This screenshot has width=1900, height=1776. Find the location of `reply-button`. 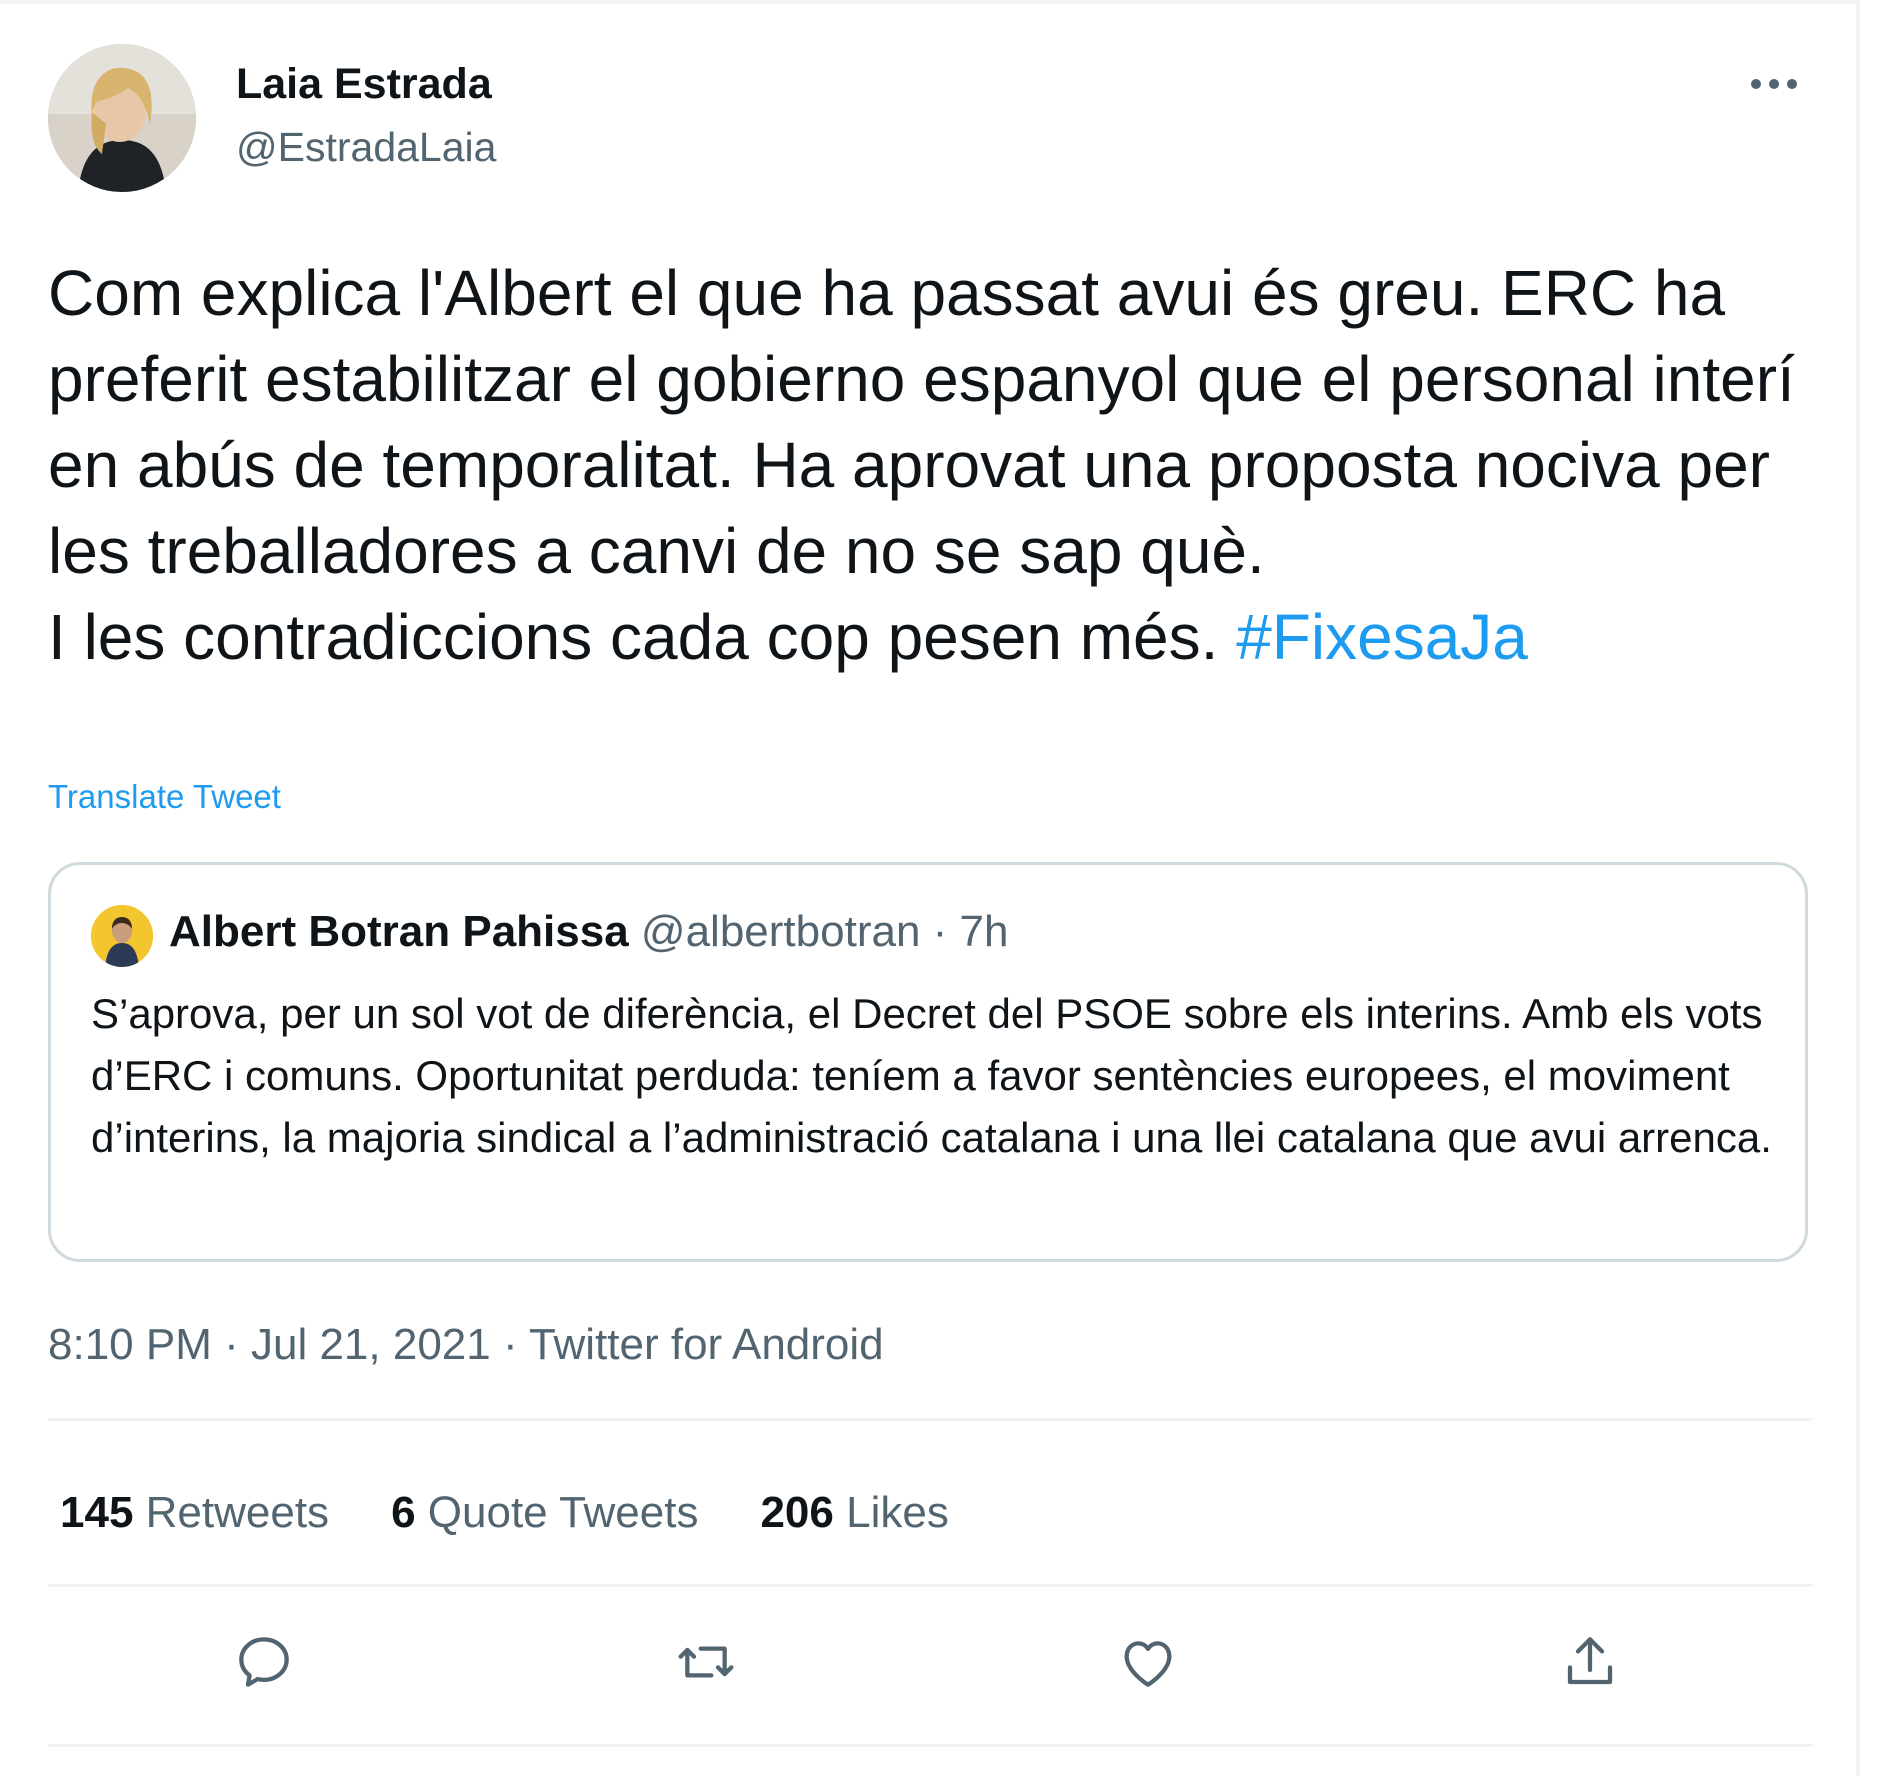

reply-button is located at coordinates (264, 1662).